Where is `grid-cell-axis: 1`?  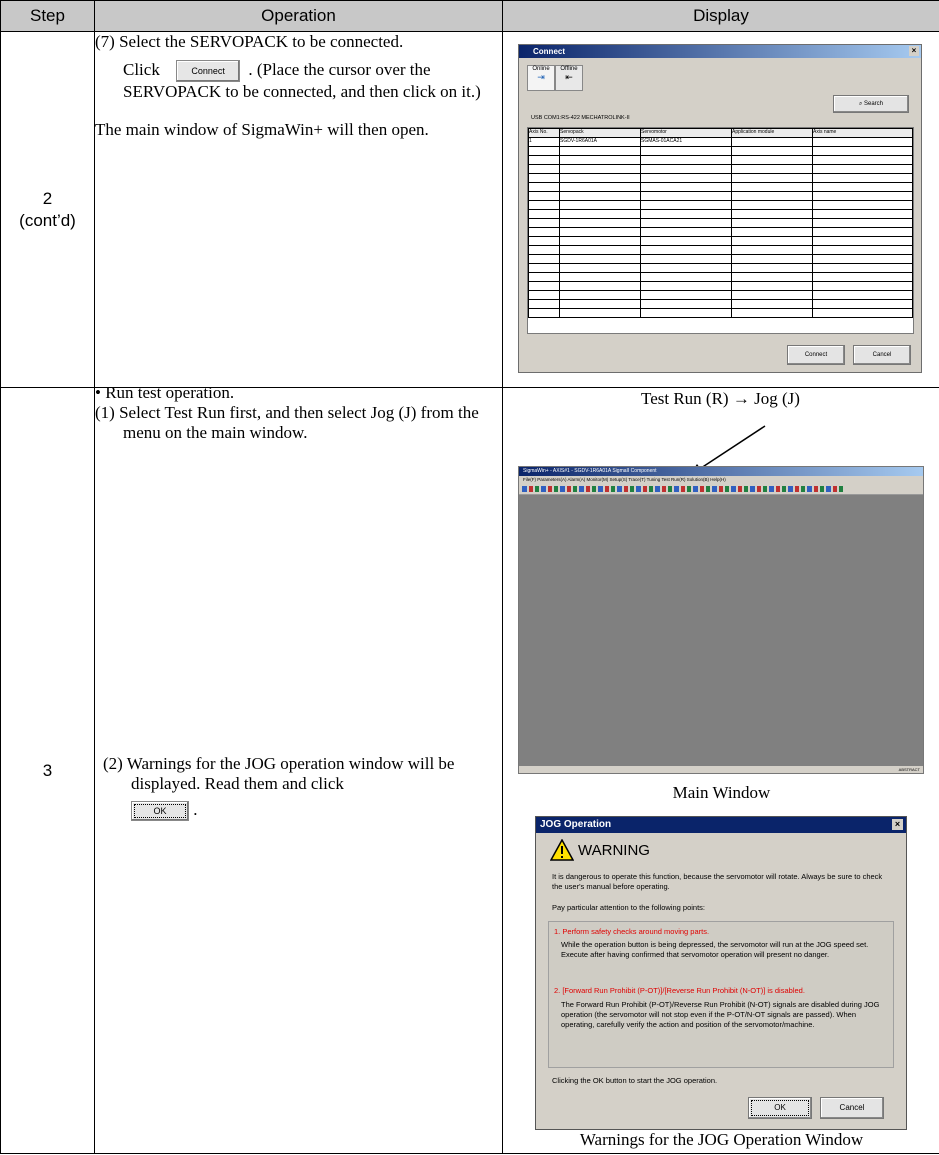 grid-cell-axis: 1 is located at coordinates (544, 142).